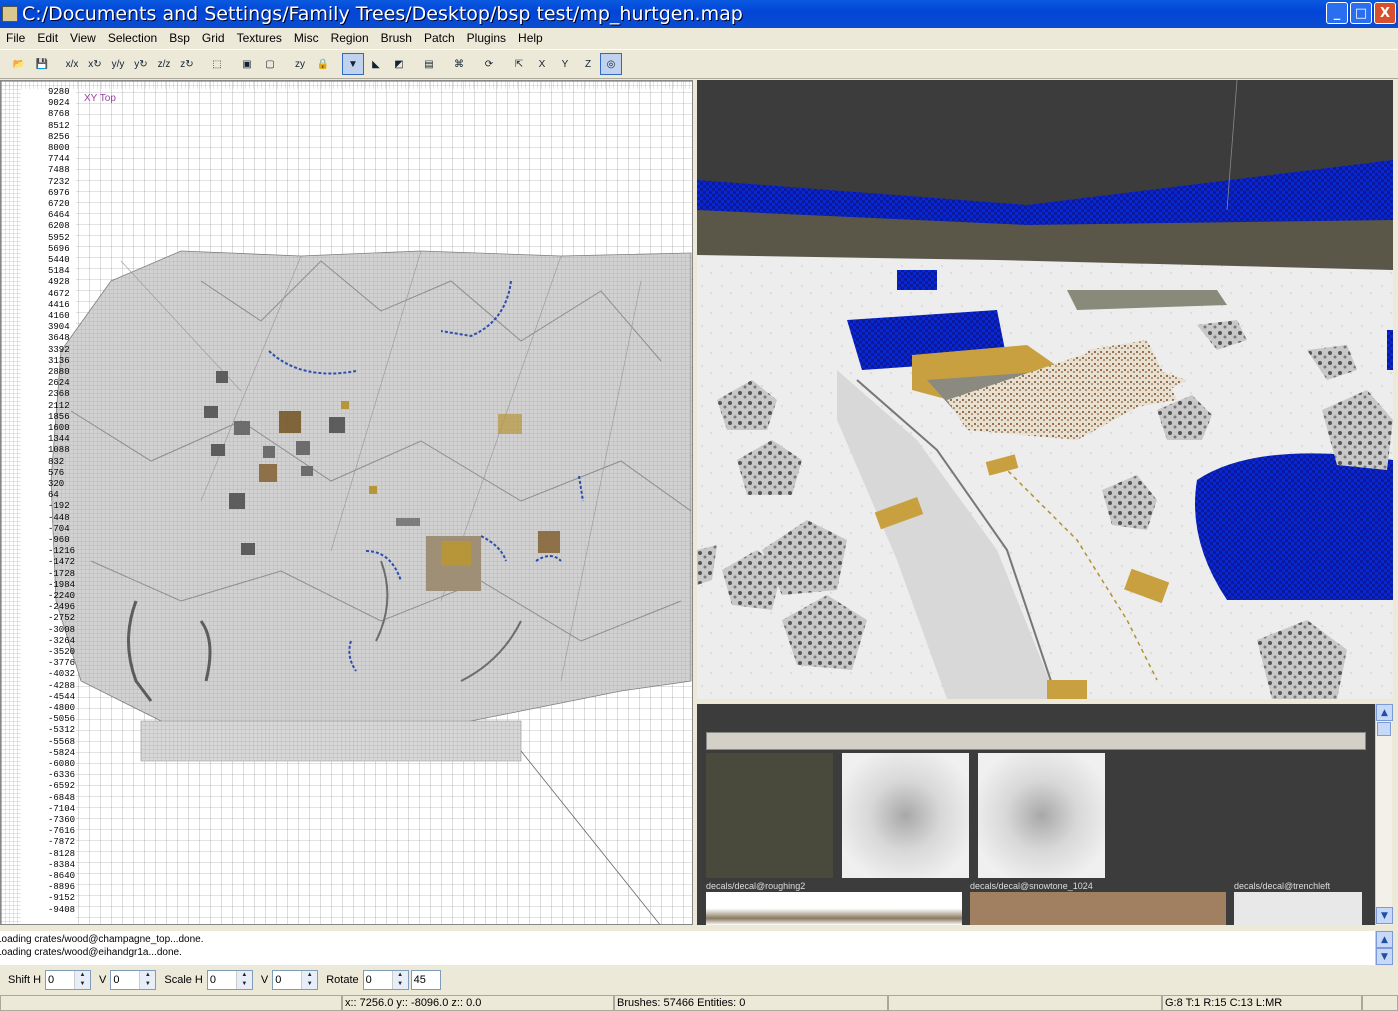 This screenshot has width=1398, height=1011. What do you see at coordinates (62, 584) in the screenshot?
I see `y-tick-label: -1984` at bounding box center [62, 584].